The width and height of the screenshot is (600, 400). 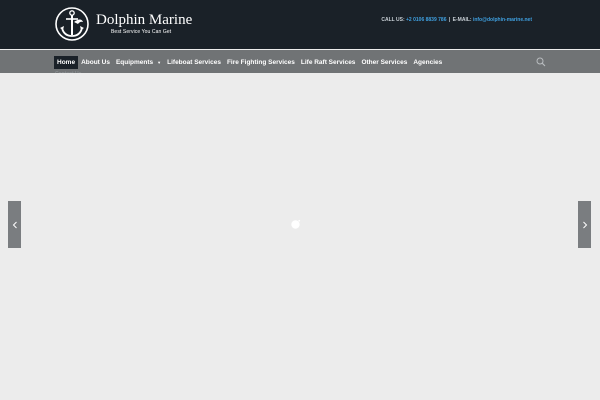 What do you see at coordinates (541, 62) in the screenshot?
I see `search-icon` at bounding box center [541, 62].